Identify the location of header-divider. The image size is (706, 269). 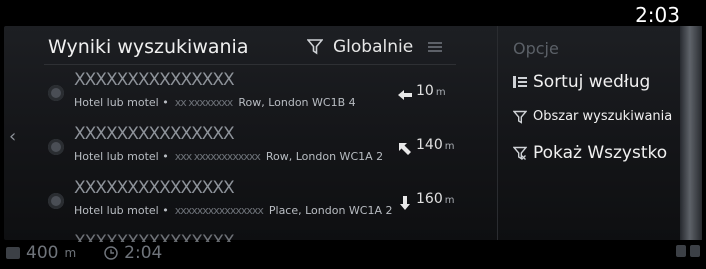
(250, 64).